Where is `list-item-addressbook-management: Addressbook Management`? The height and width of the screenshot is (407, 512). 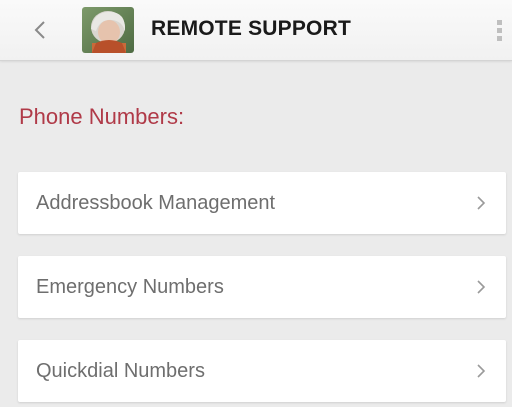
list-item-addressbook-management: Addressbook Management is located at coordinates (262, 203).